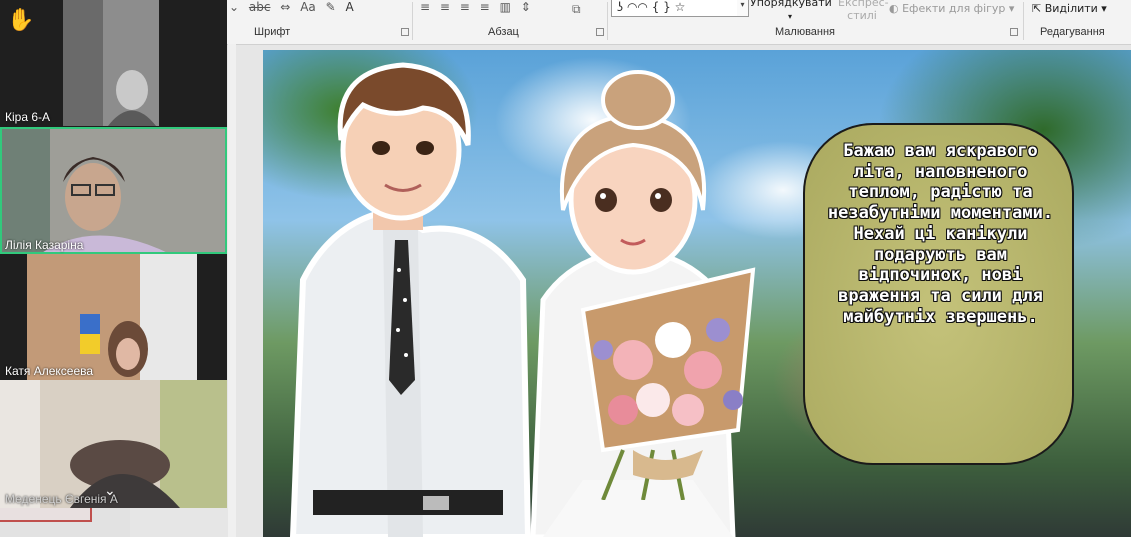  What do you see at coordinates (805, 32) in the screenshot?
I see `group-label-drawing: Малювання` at bounding box center [805, 32].